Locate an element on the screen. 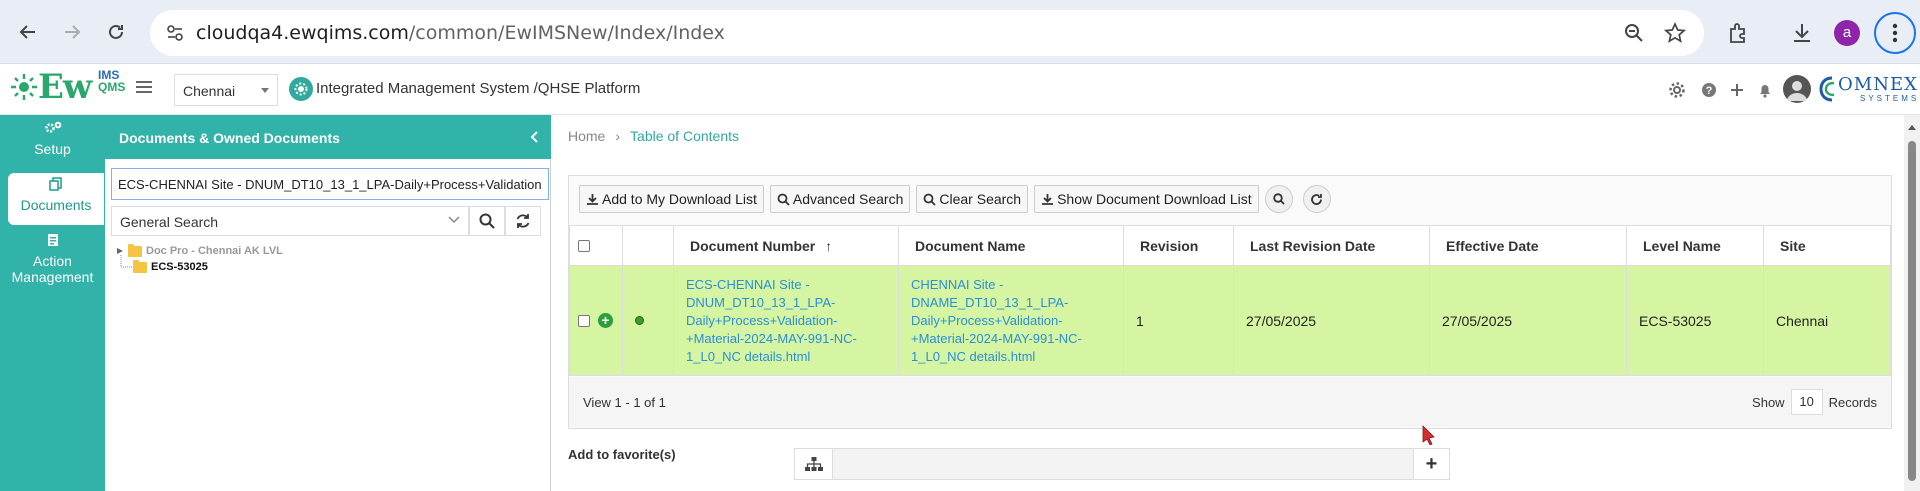 This screenshot has height=491, width=1920. caret-down-icon is located at coordinates (265, 90).